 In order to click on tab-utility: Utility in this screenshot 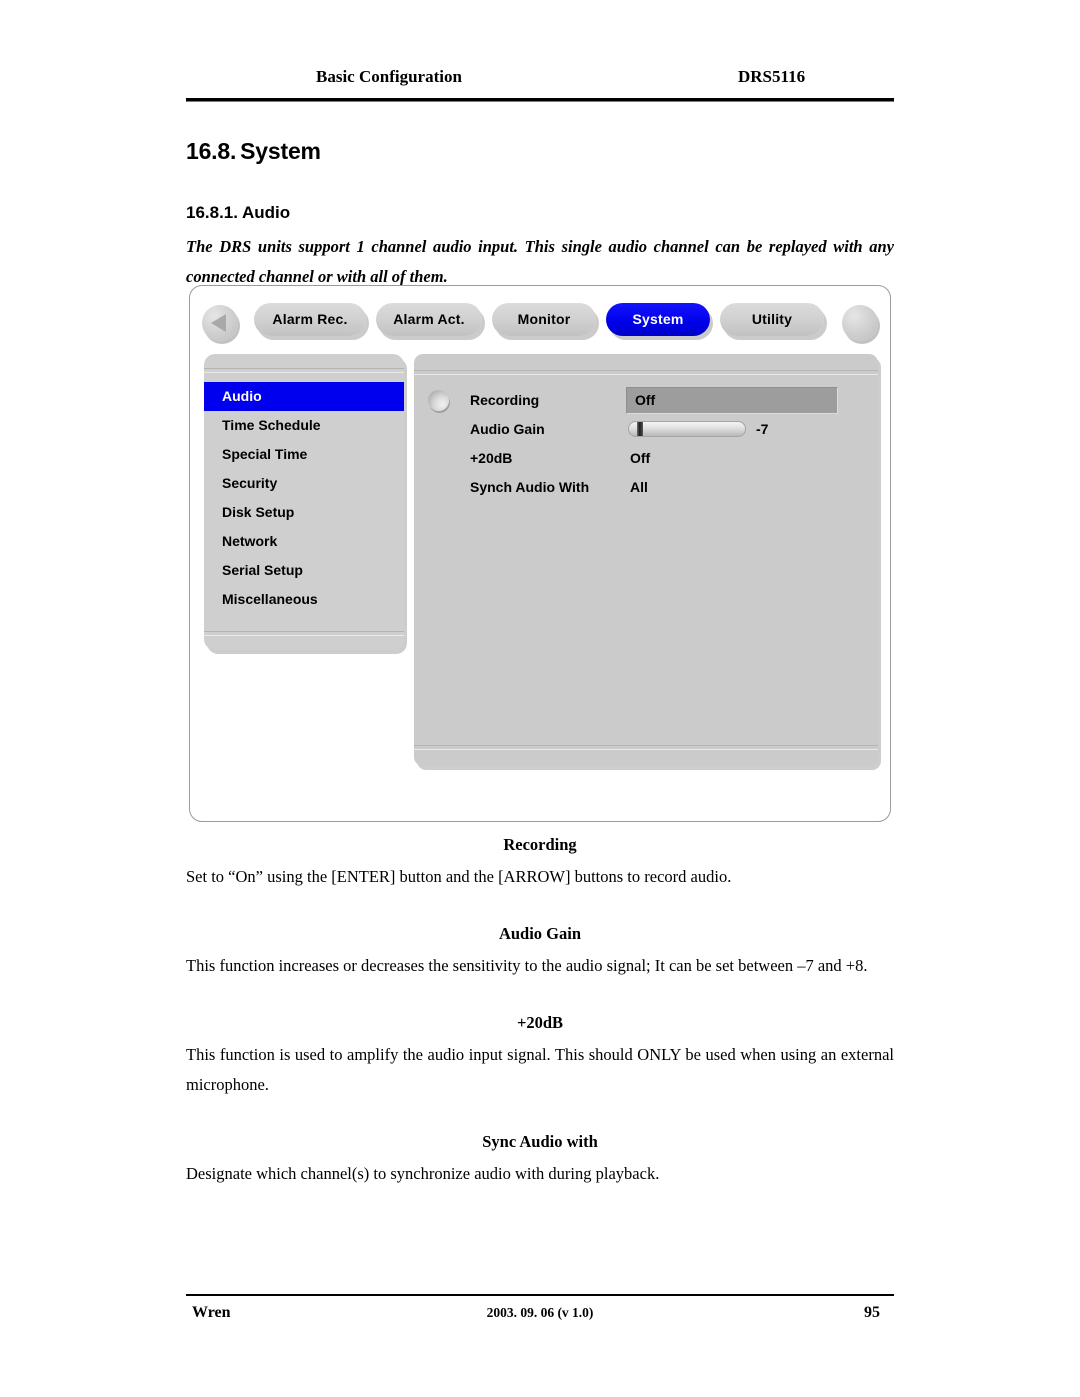, I will do `click(772, 319)`.